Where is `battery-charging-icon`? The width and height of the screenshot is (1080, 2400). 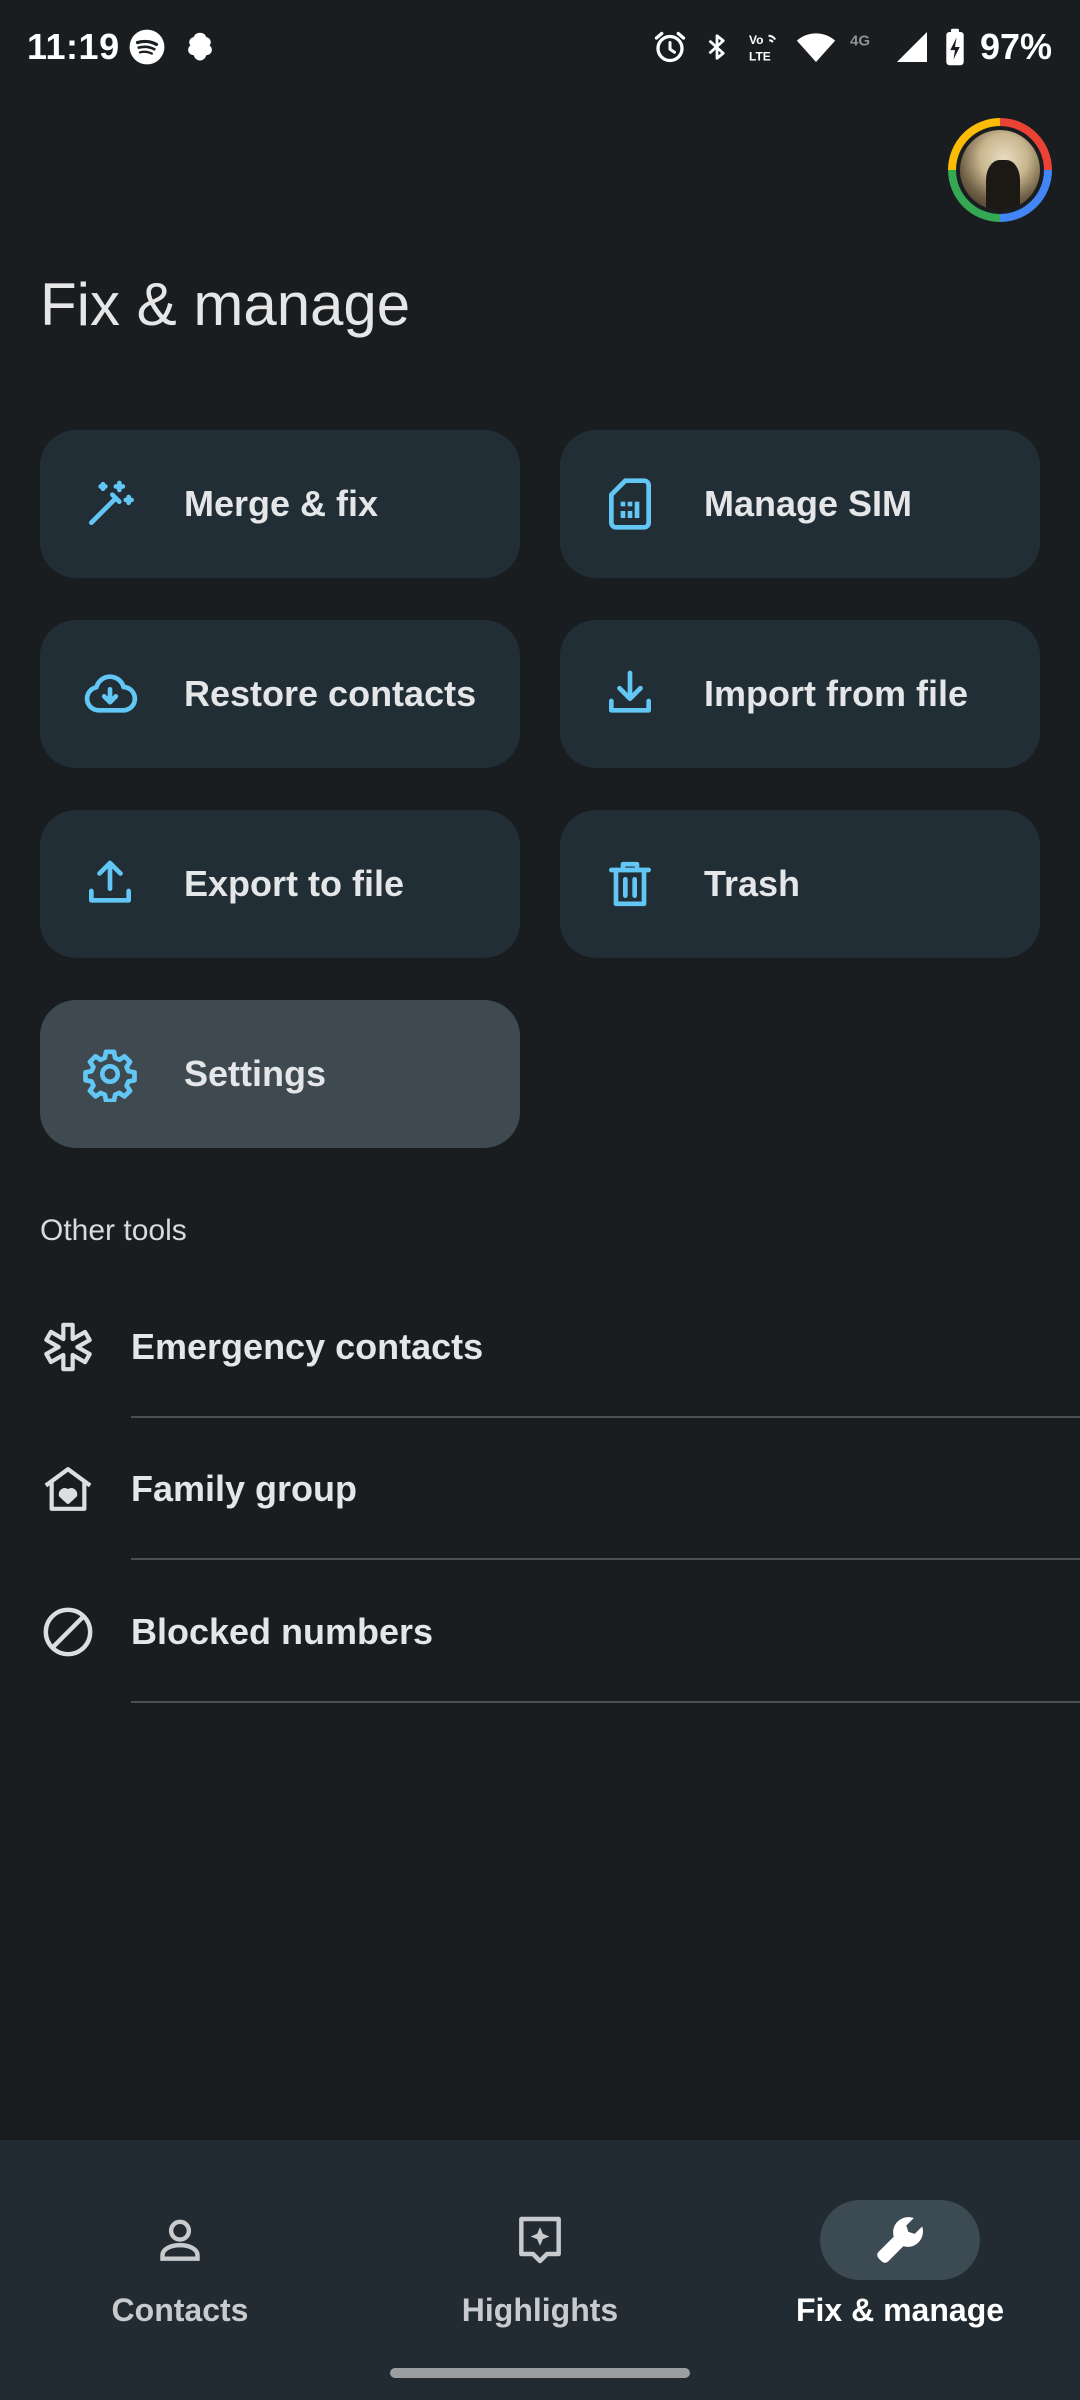
battery-charging-icon is located at coordinates (955, 47).